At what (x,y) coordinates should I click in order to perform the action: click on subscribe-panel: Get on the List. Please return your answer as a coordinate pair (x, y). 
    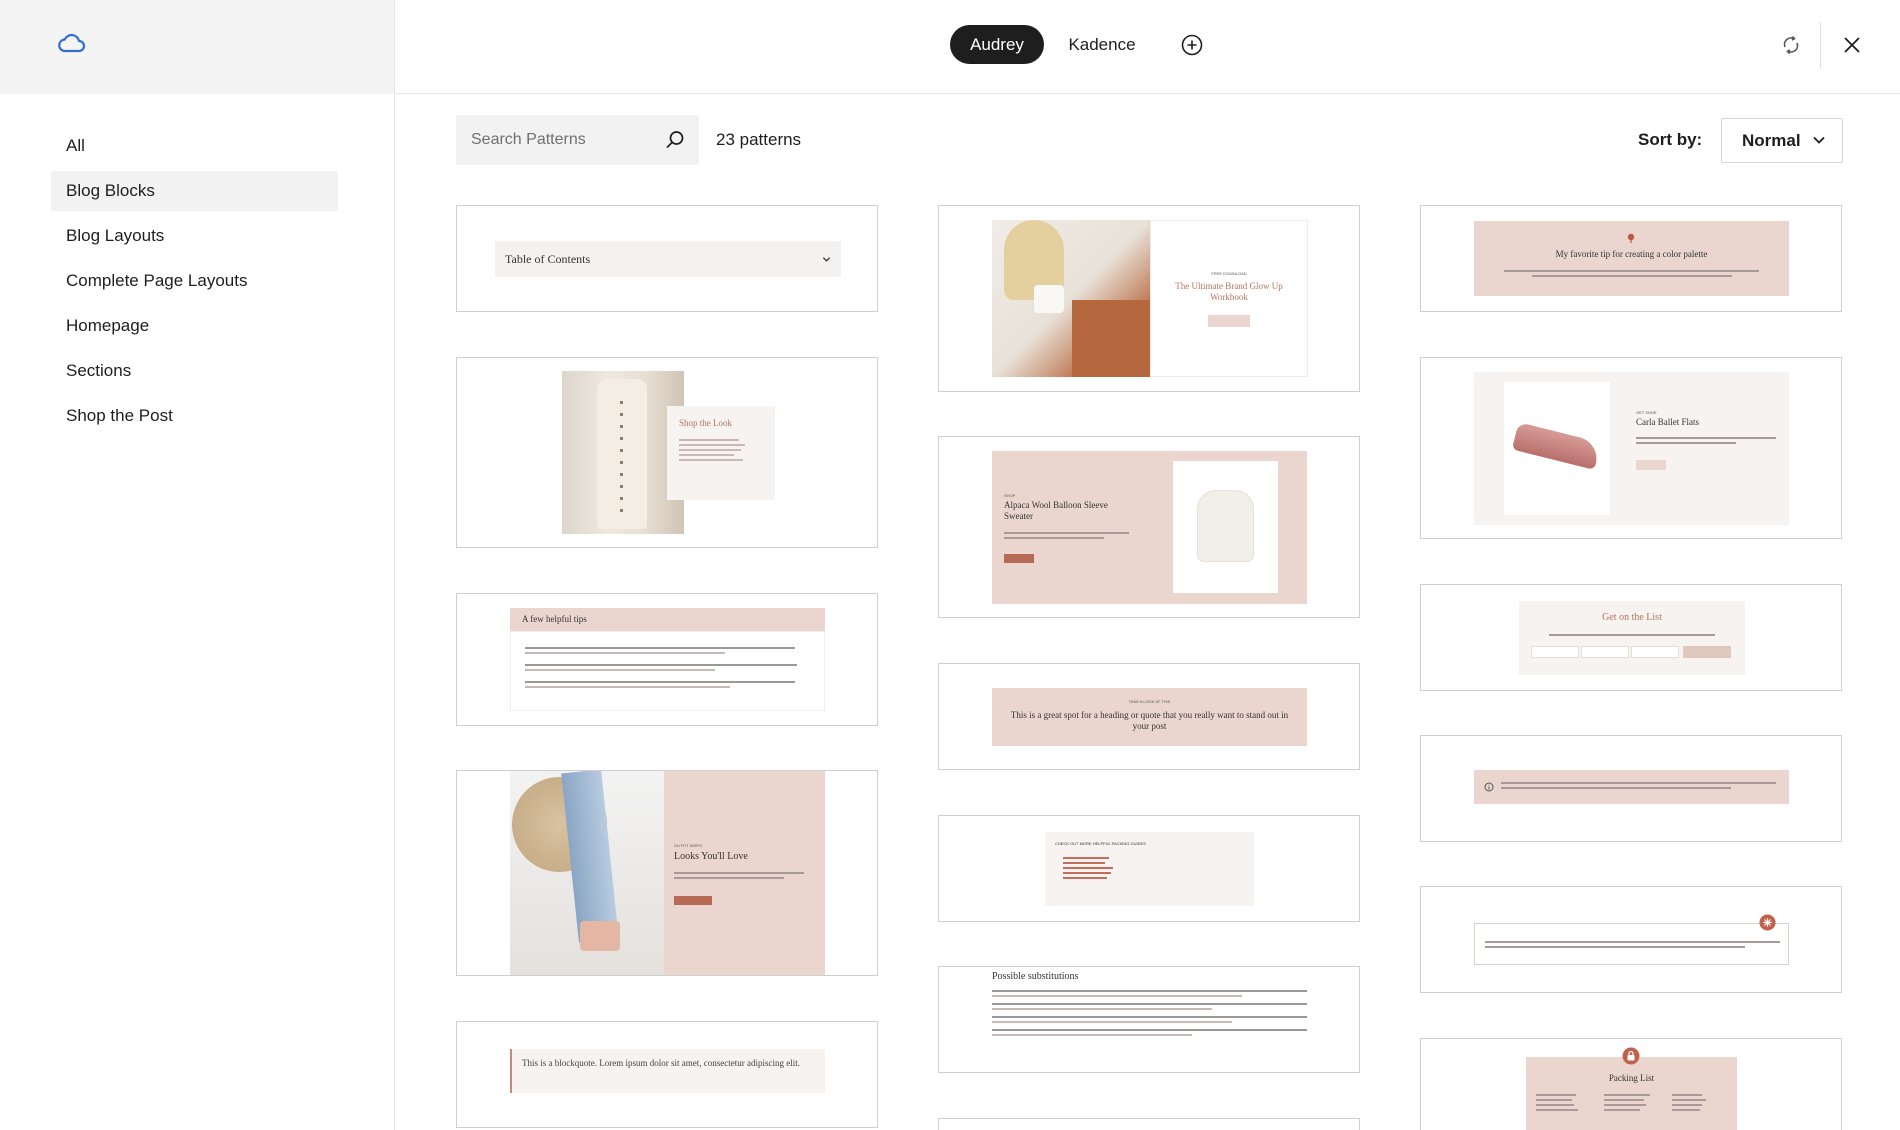
    Looking at the image, I should click on (1632, 638).